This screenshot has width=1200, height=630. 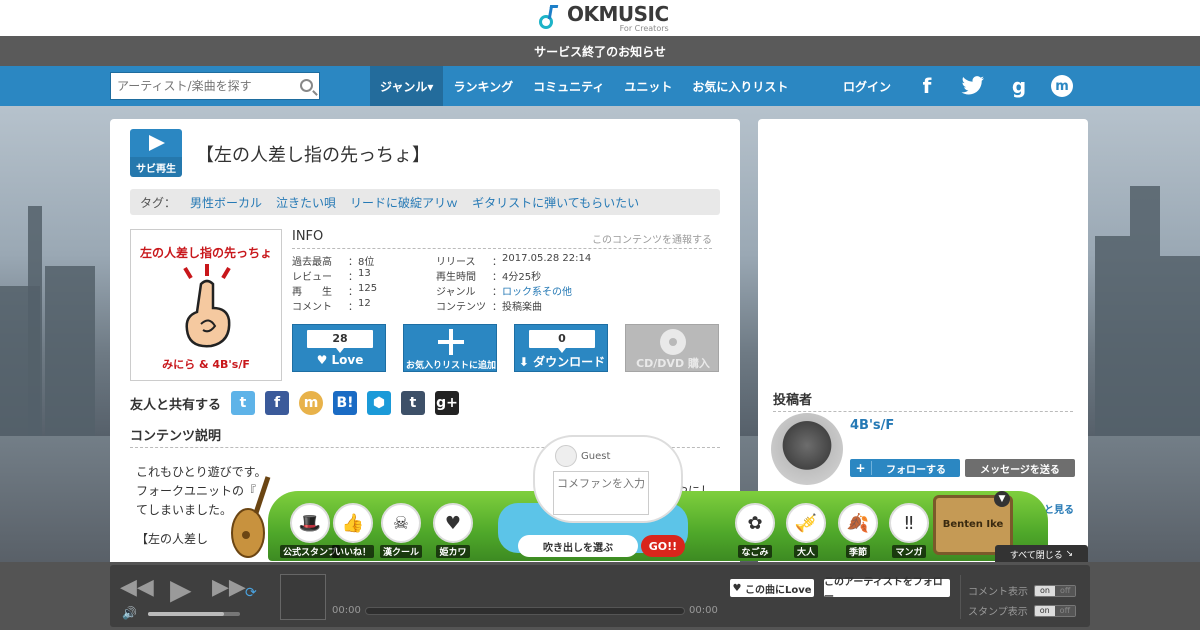 What do you see at coordinates (927, 86) in the screenshot?
I see `facebook-icon: f` at bounding box center [927, 86].